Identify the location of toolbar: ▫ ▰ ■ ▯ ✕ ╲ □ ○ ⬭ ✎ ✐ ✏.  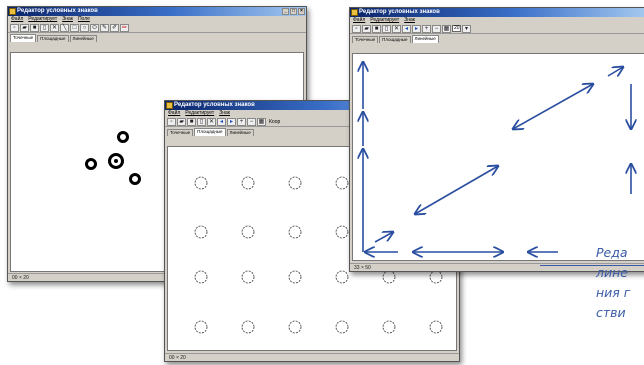
(157, 28).